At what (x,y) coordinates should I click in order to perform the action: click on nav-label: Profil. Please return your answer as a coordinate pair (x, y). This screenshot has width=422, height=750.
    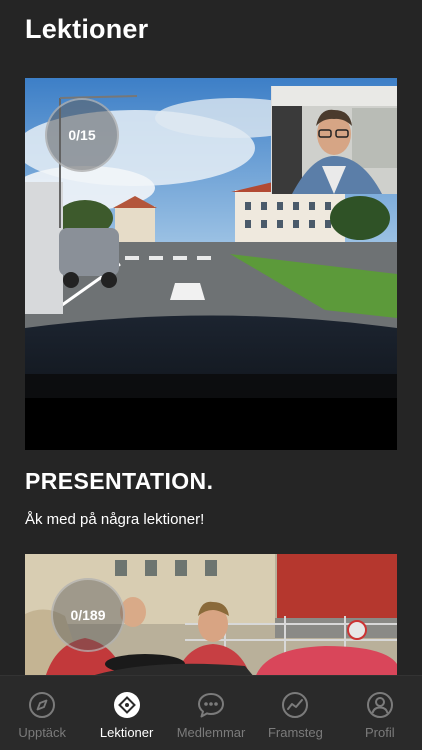
    Looking at the image, I should click on (380, 732).